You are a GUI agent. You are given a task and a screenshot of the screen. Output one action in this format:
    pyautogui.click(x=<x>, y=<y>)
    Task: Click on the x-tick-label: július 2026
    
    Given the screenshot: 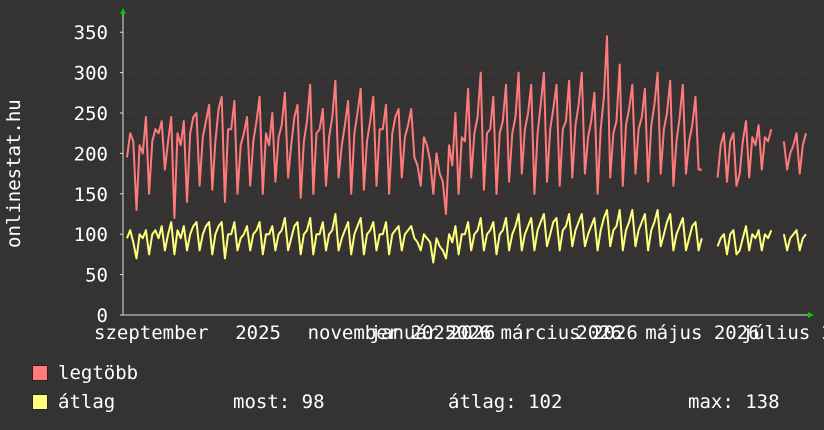 What is the action you would take?
    pyautogui.click(x=783, y=333)
    